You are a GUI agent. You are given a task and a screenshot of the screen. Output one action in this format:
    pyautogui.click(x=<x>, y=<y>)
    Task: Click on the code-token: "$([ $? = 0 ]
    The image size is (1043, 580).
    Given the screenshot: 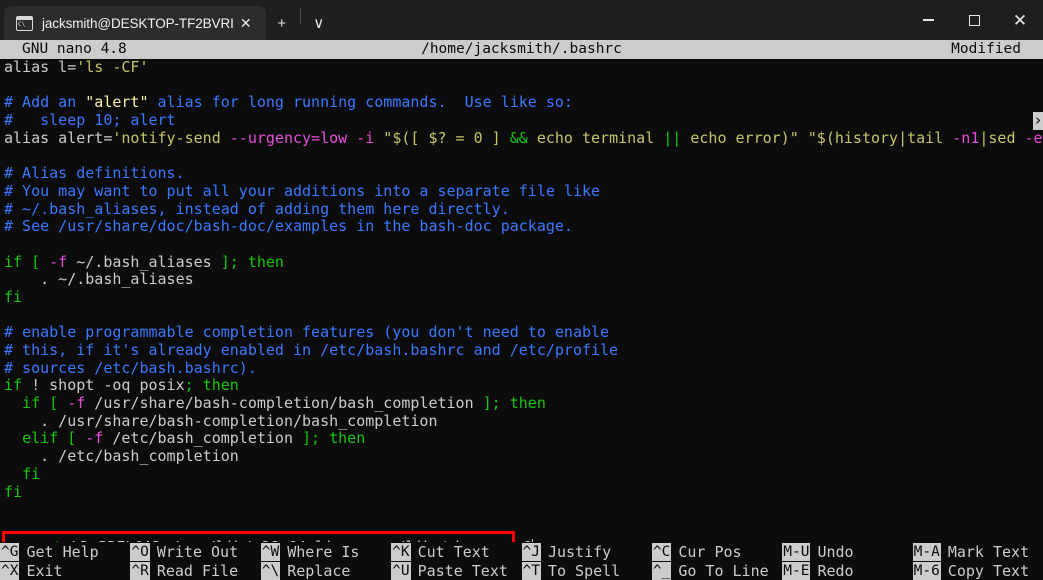 What is the action you would take?
    pyautogui.click(x=442, y=138)
    